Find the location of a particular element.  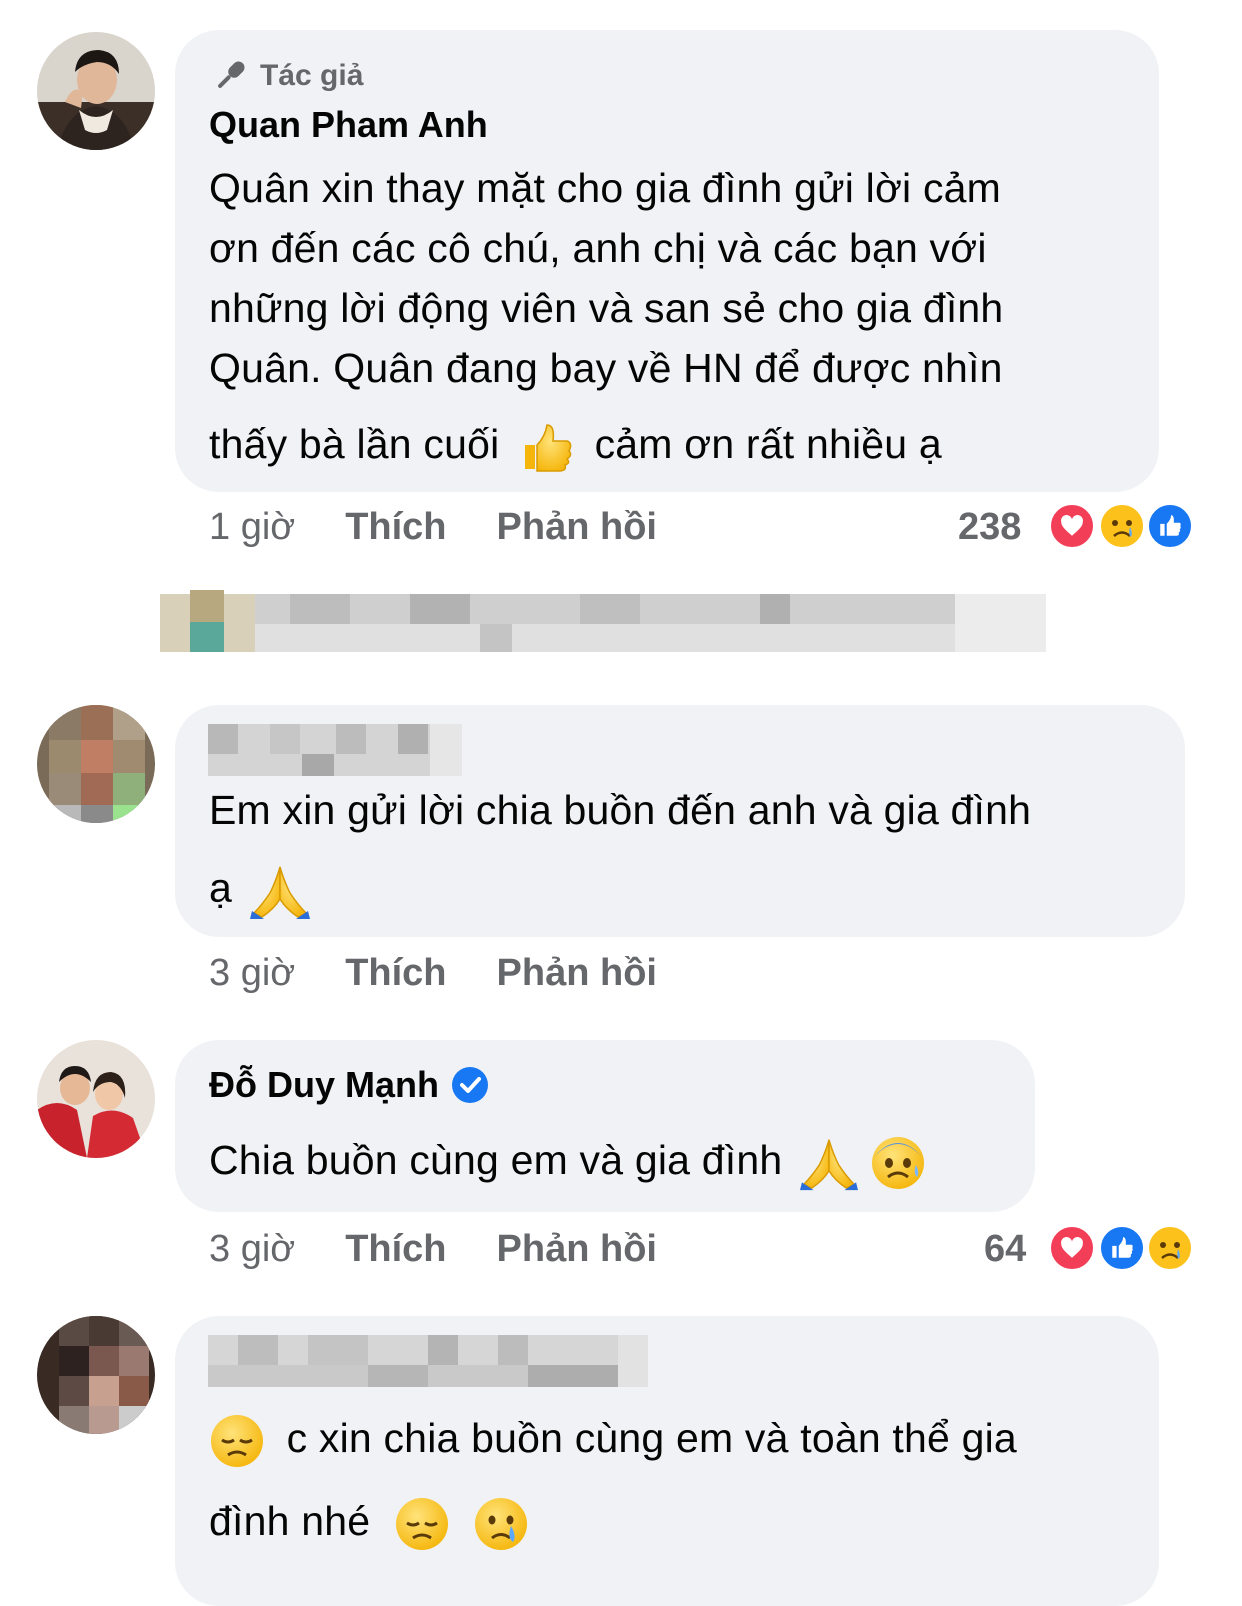

comment-author-name: Quan Pham Anh is located at coordinates (348, 125).